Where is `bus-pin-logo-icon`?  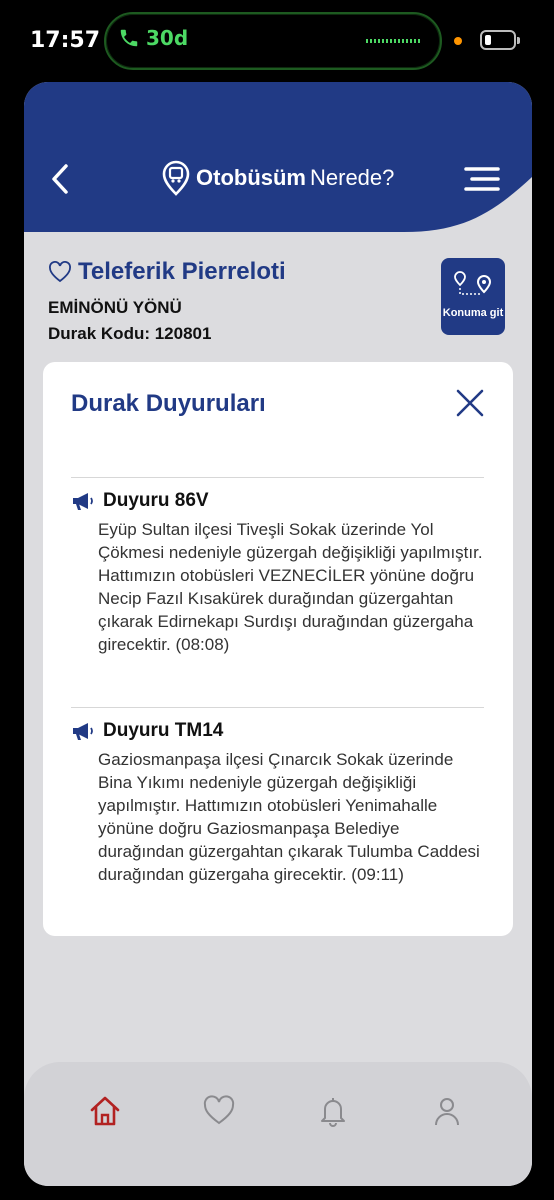 bus-pin-logo-icon is located at coordinates (176, 178).